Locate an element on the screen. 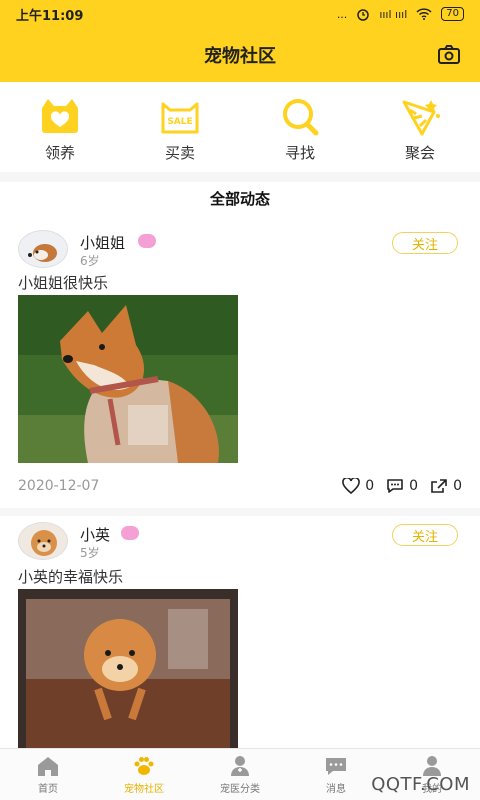 This screenshot has height=800, width=480. quick-nav-label: 聚会 is located at coordinates (419, 153).